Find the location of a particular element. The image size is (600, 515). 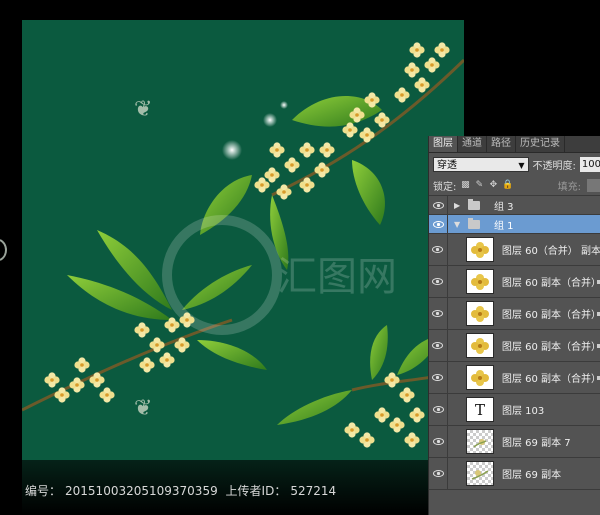

collapsed-arrow-icon: ▶ is located at coordinates (458, 205).